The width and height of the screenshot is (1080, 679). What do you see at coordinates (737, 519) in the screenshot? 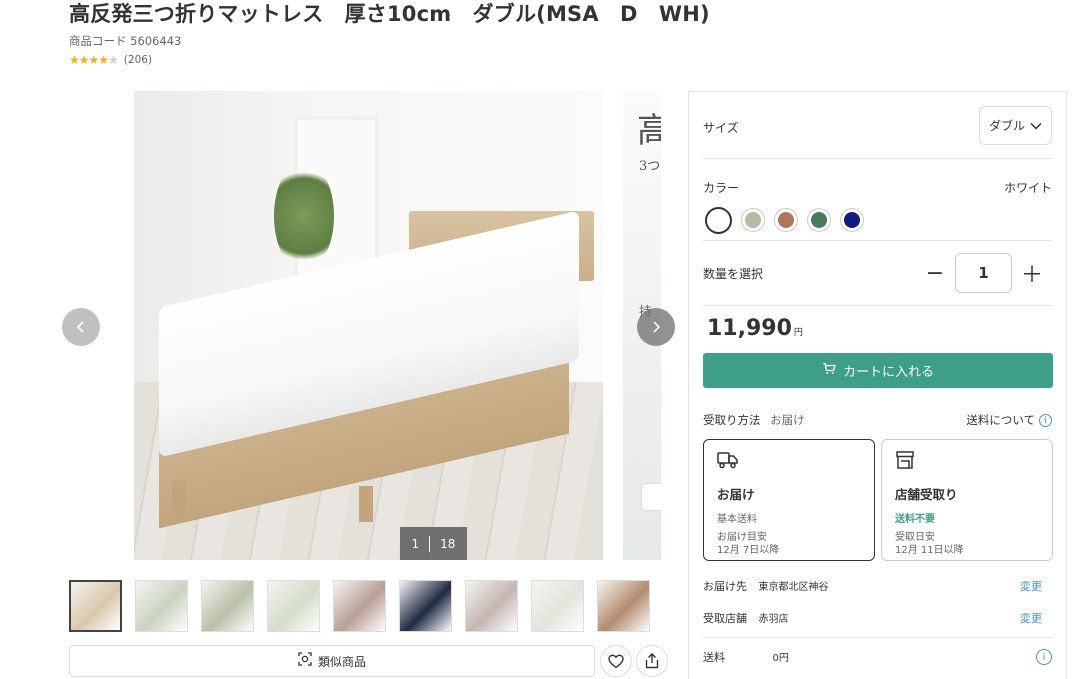
I see `delivery-fee: 基本送料` at bounding box center [737, 519].